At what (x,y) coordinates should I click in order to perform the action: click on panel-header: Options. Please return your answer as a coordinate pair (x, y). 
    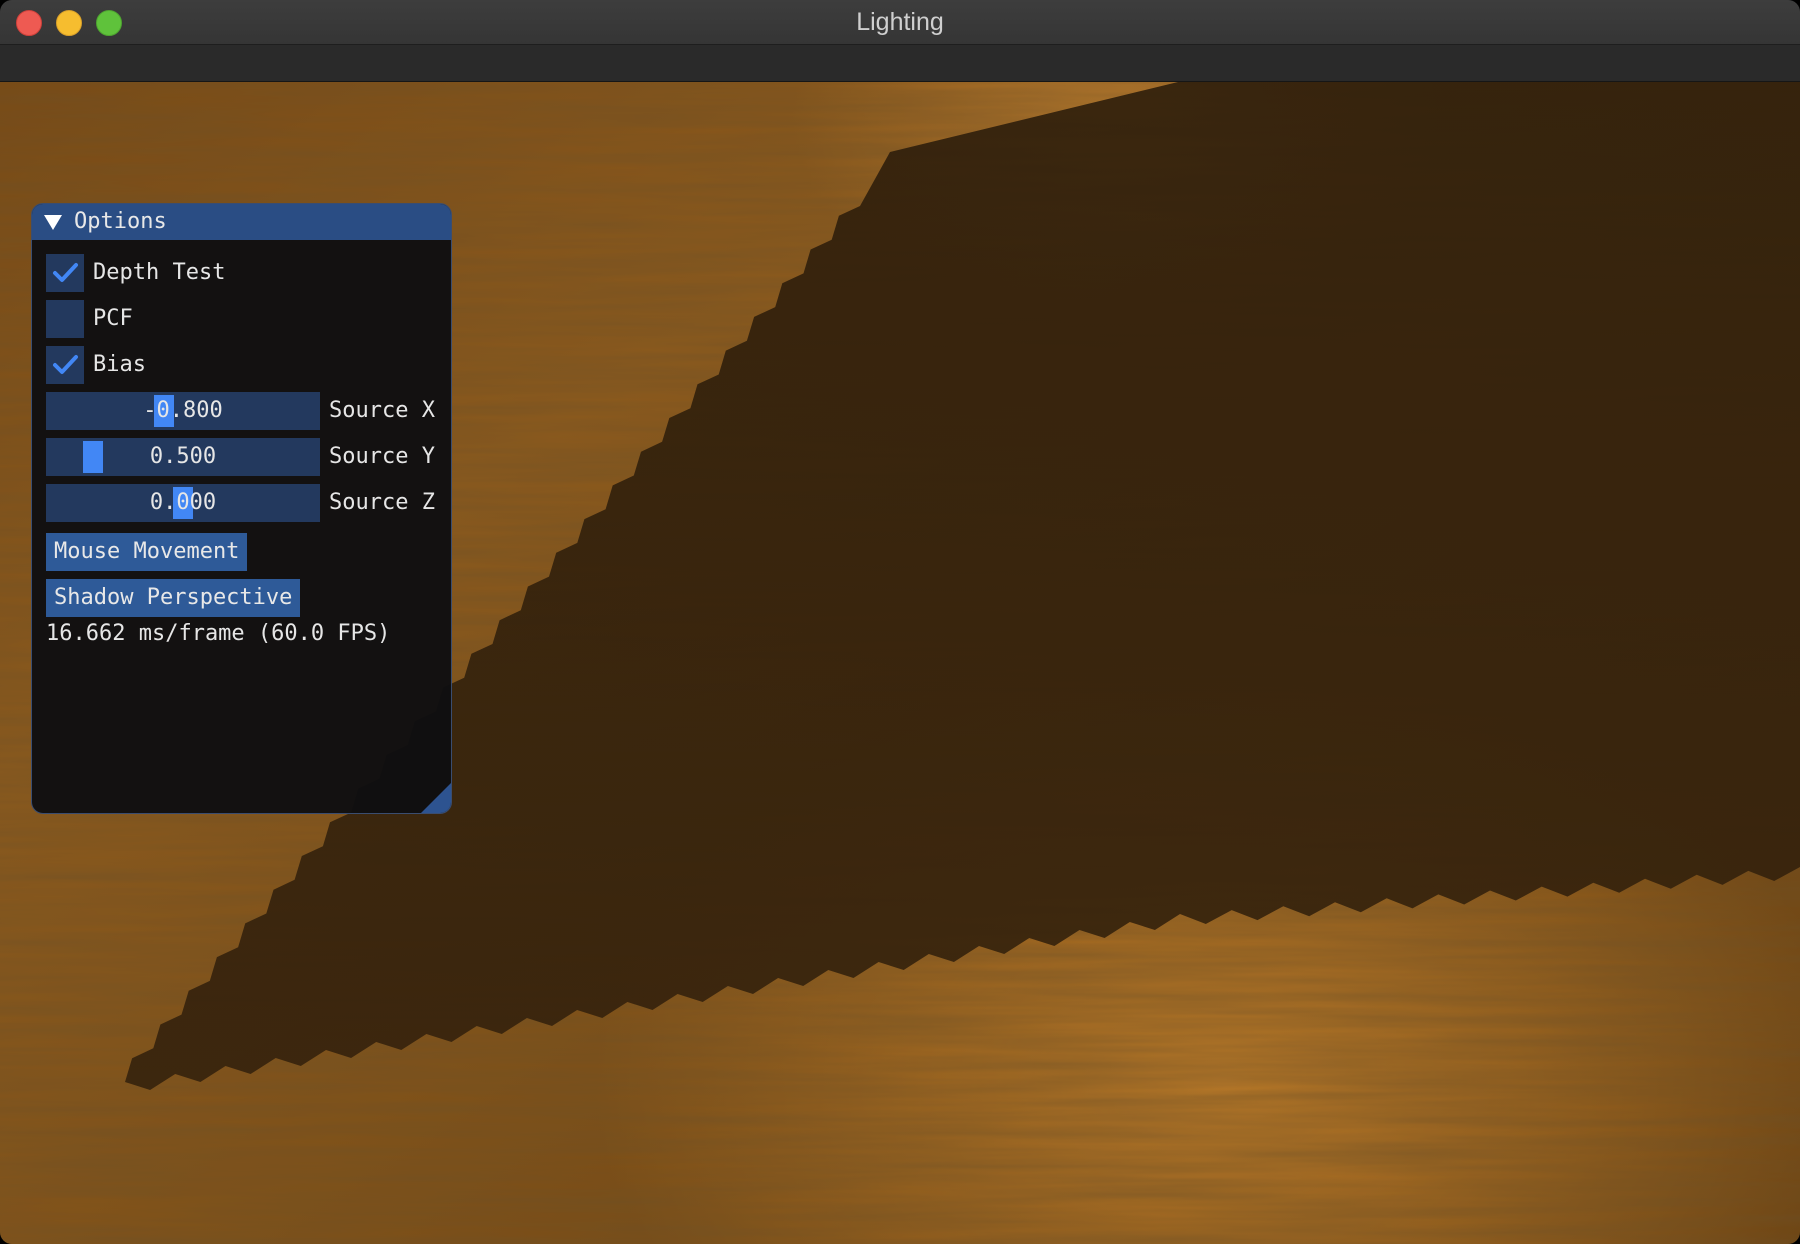
    Looking at the image, I should click on (241, 222).